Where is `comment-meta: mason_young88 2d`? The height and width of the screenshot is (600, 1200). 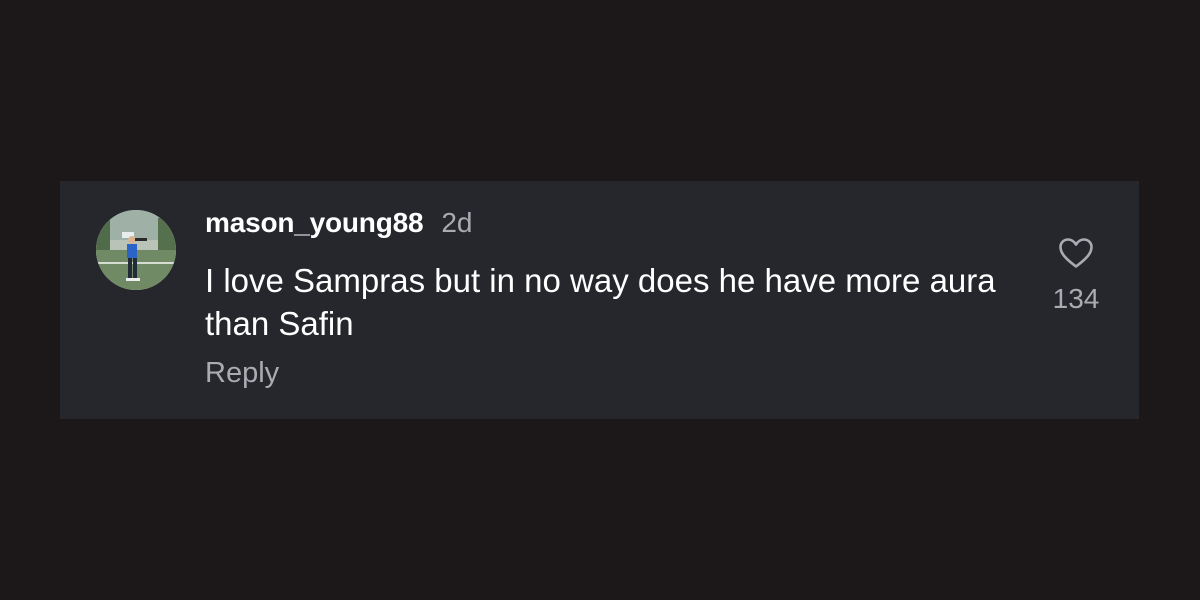 comment-meta: mason_young88 2d is located at coordinates (339, 223).